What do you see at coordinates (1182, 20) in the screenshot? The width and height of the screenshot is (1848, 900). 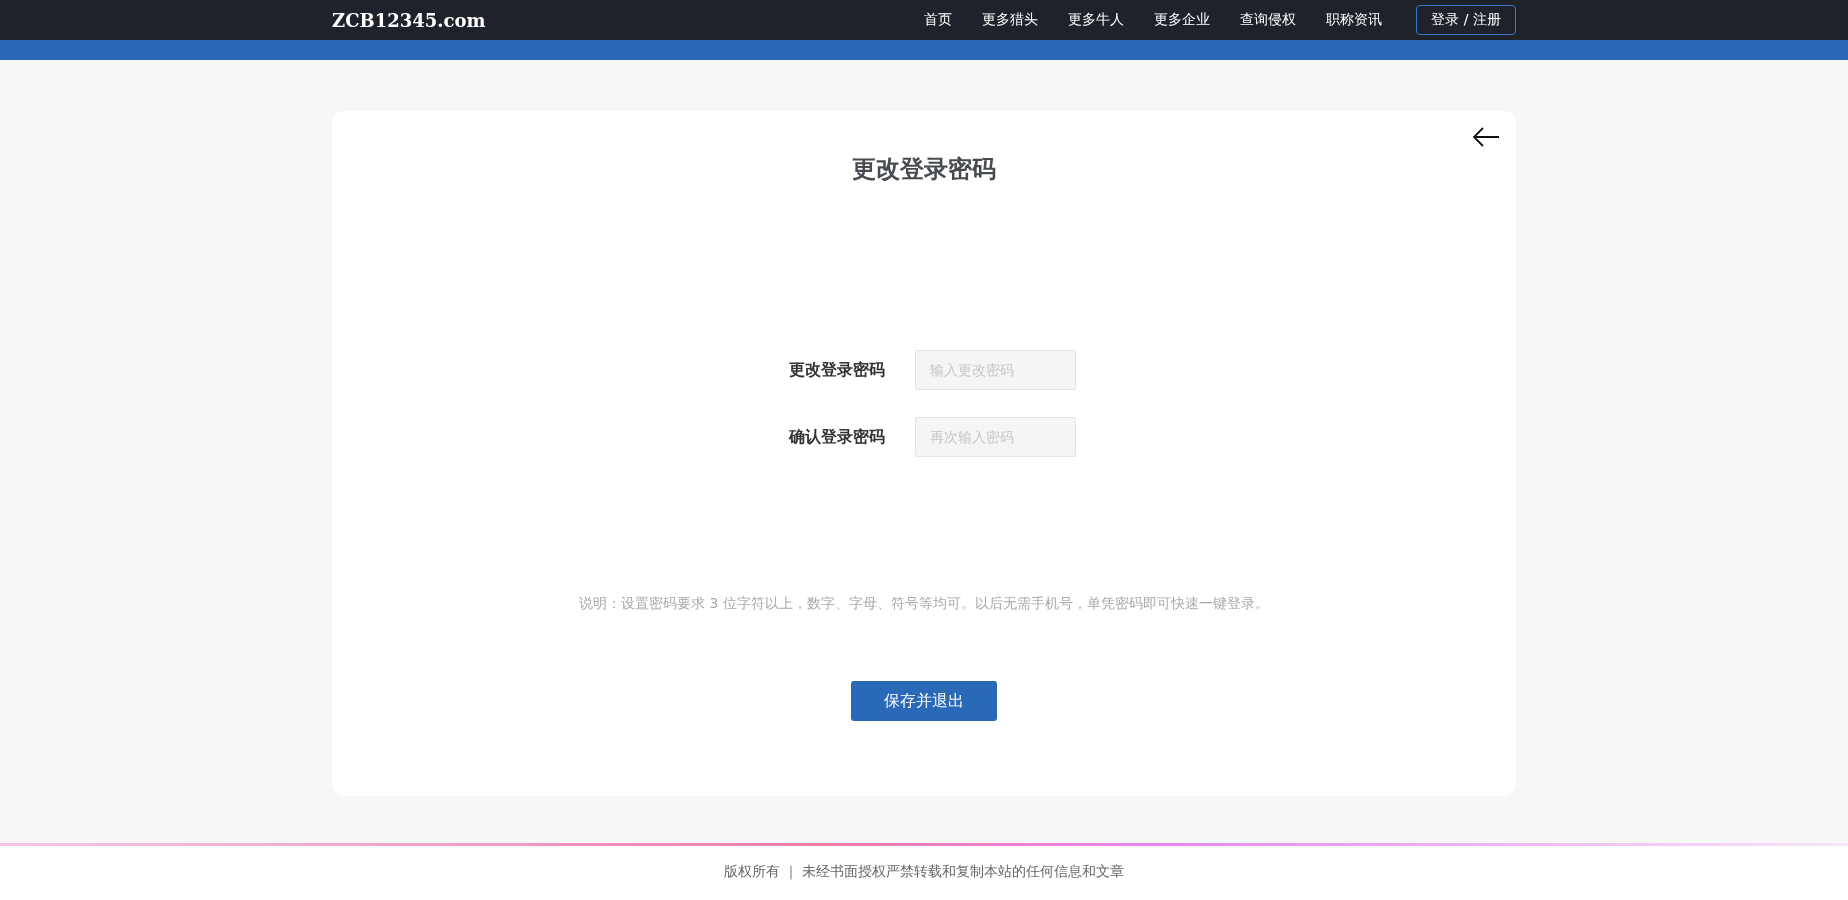 I see `nav-link: 更多企业` at bounding box center [1182, 20].